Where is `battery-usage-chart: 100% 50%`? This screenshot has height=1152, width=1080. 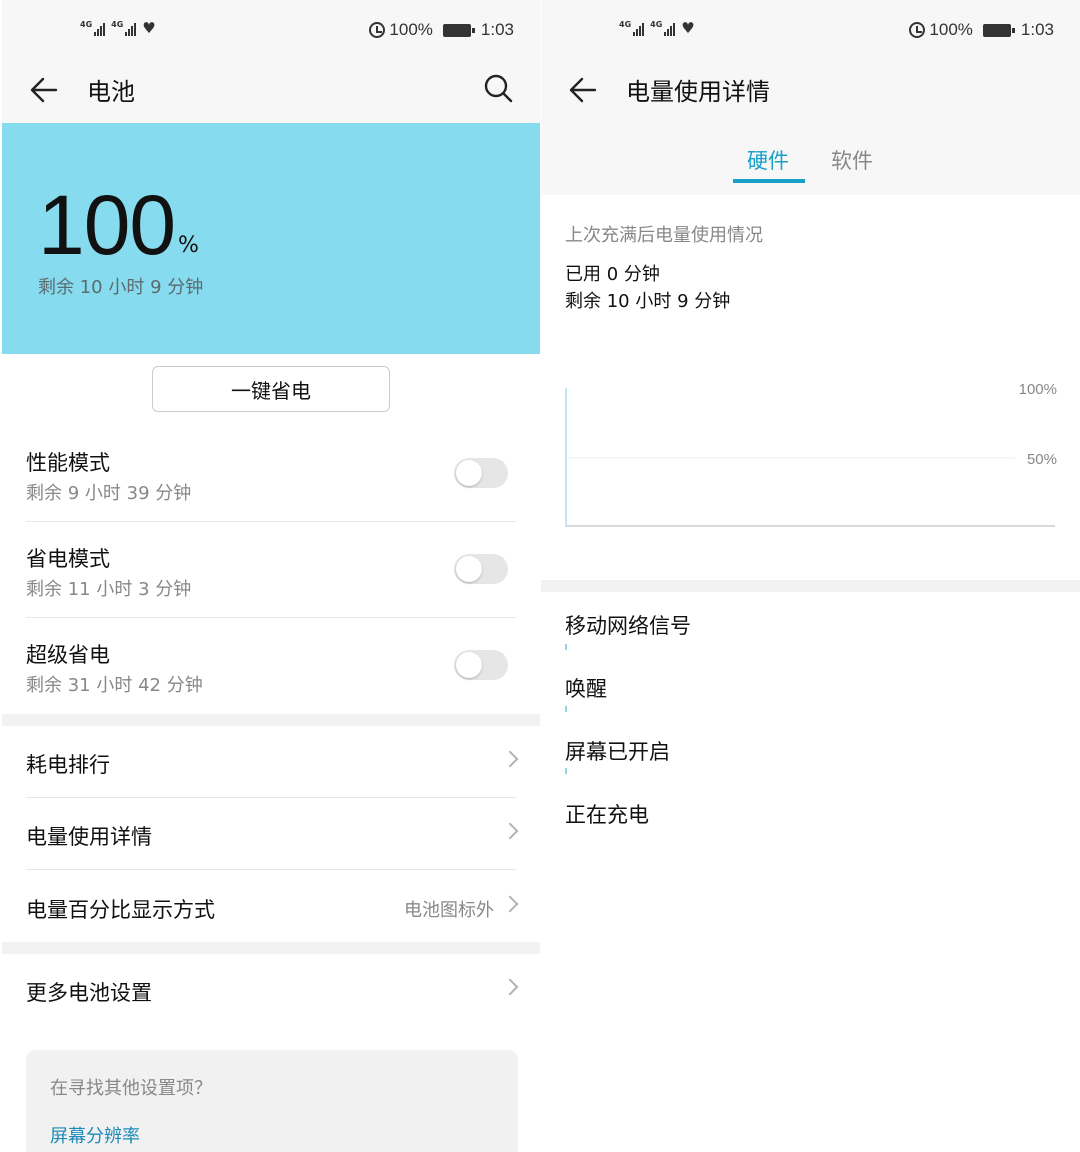
battery-usage-chart: 100% 50% is located at coordinates (811, 454).